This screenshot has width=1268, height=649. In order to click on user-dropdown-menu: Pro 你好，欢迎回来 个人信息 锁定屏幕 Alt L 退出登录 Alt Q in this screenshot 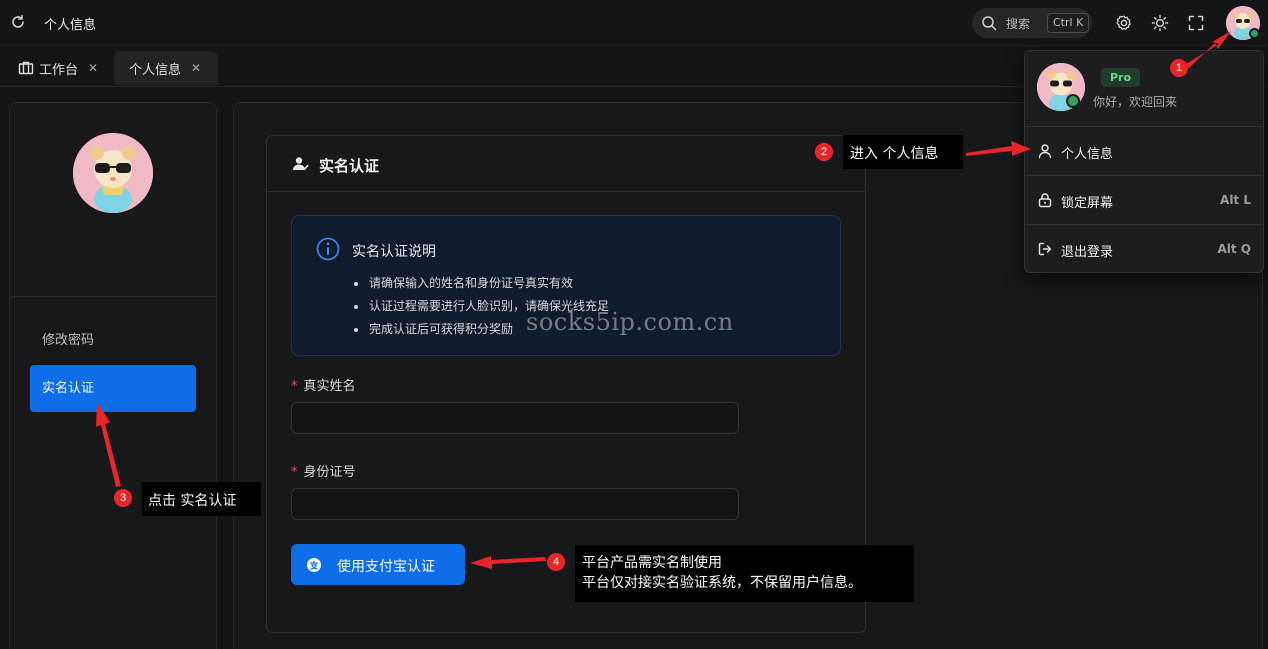, I will do `click(1144, 161)`.